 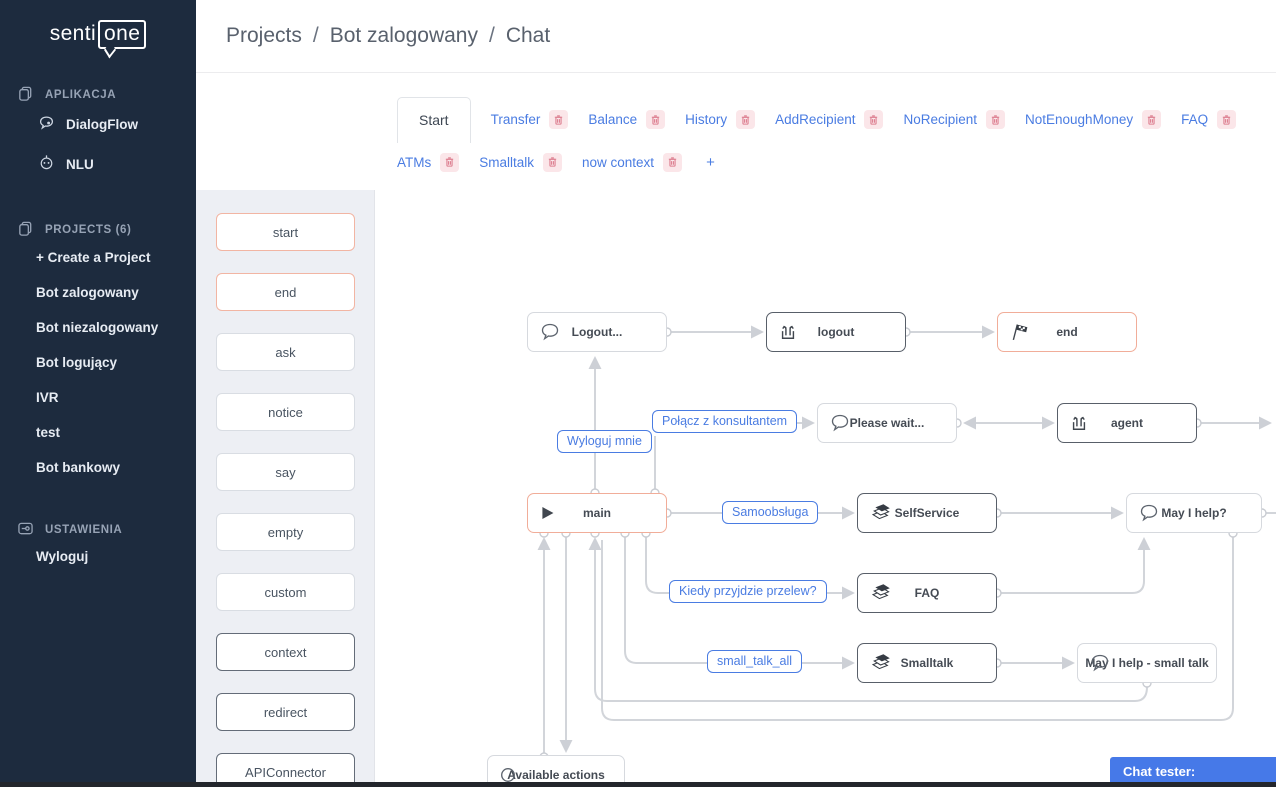 I want to click on palette-item-redirect: redirect, so click(x=285, y=712).